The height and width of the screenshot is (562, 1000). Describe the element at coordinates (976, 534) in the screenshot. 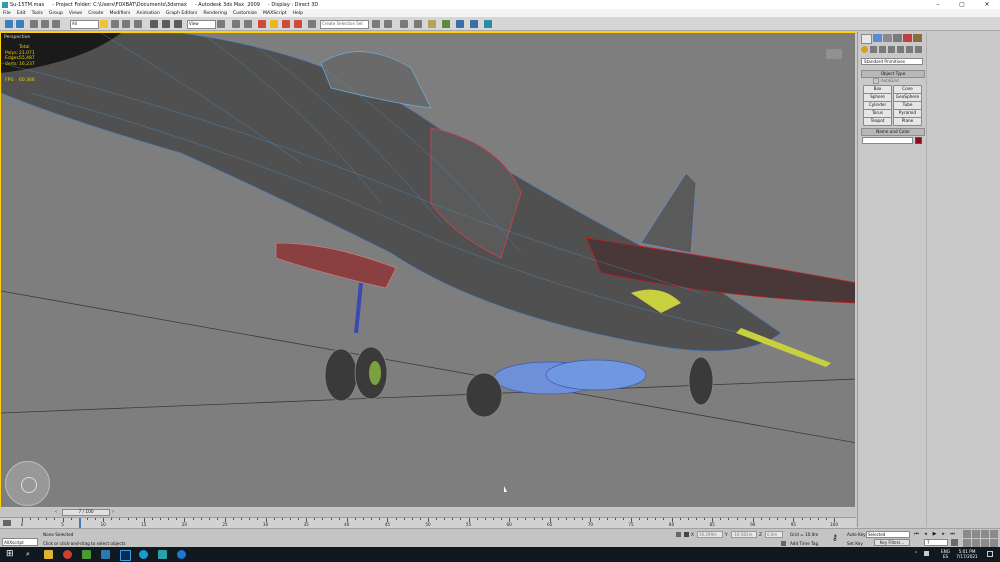

I see `zoom-all-icon` at that location.